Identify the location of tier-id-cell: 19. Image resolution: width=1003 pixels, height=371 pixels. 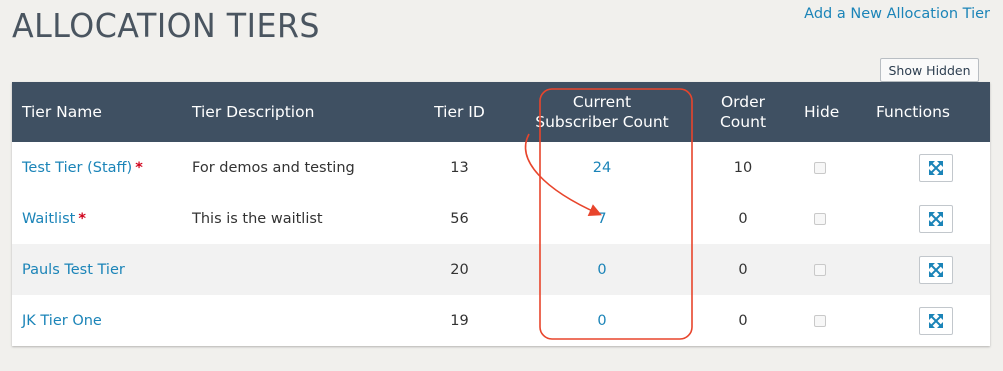
(459, 320).